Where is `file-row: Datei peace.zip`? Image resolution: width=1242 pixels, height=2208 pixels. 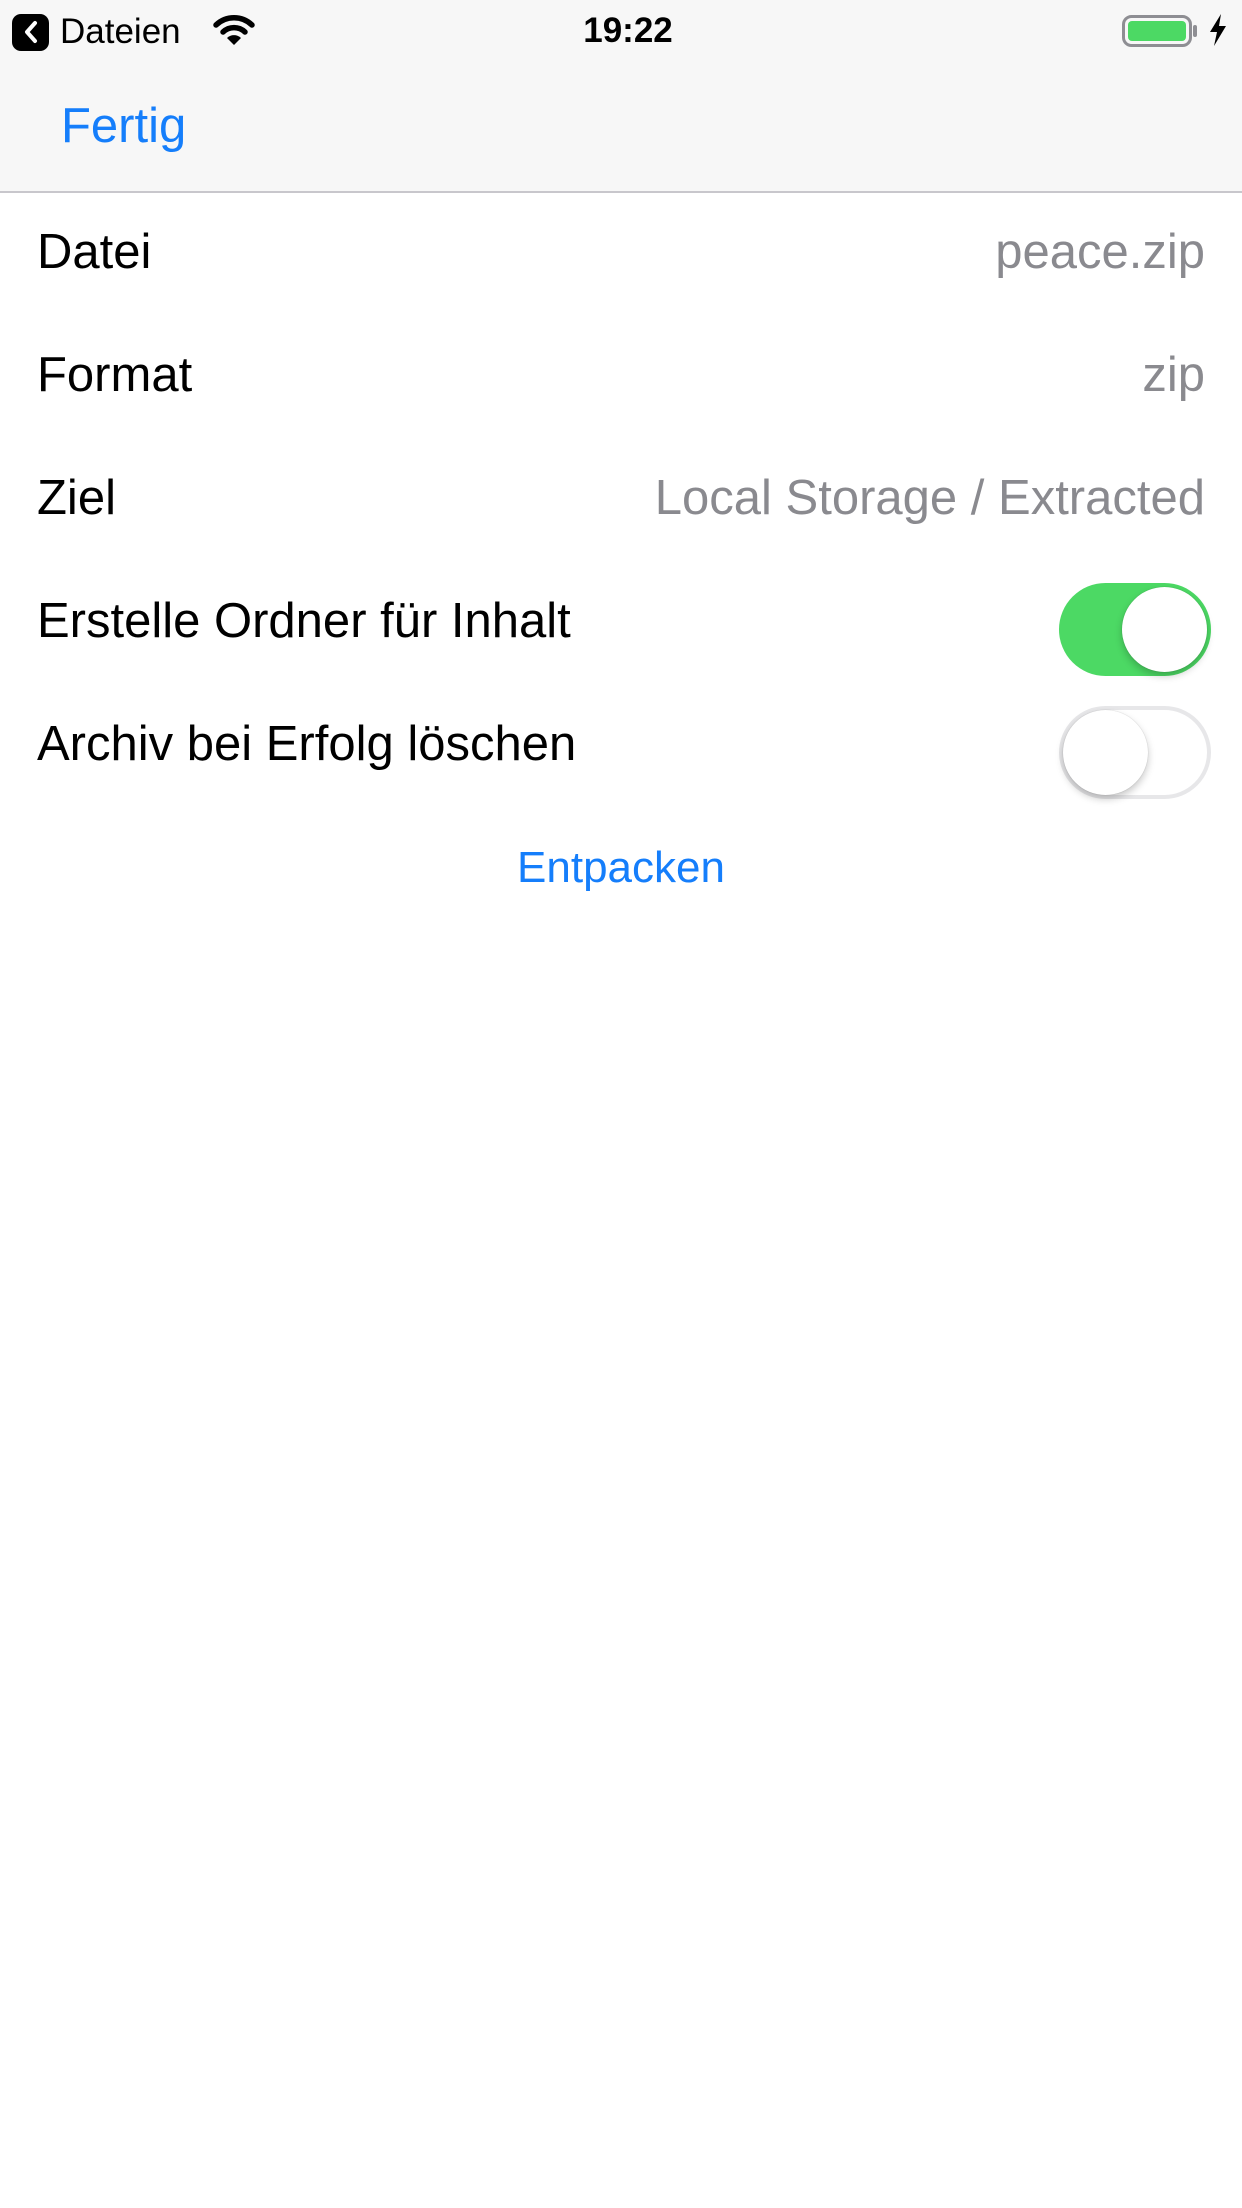
file-row: Datei peace.zip is located at coordinates (621, 252).